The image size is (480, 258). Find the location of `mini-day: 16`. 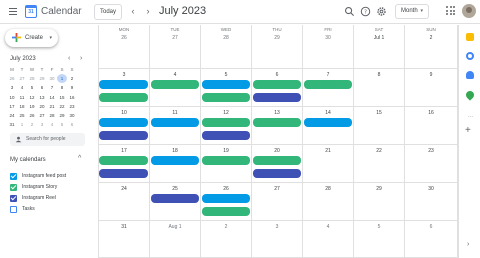

mini-day: 16 is located at coordinates (72, 97).